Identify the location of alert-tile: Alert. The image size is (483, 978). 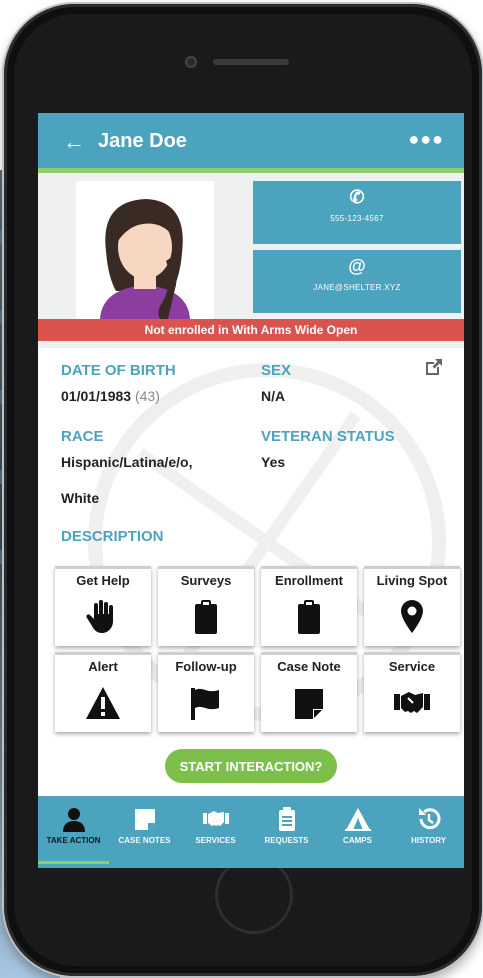
(103, 692).